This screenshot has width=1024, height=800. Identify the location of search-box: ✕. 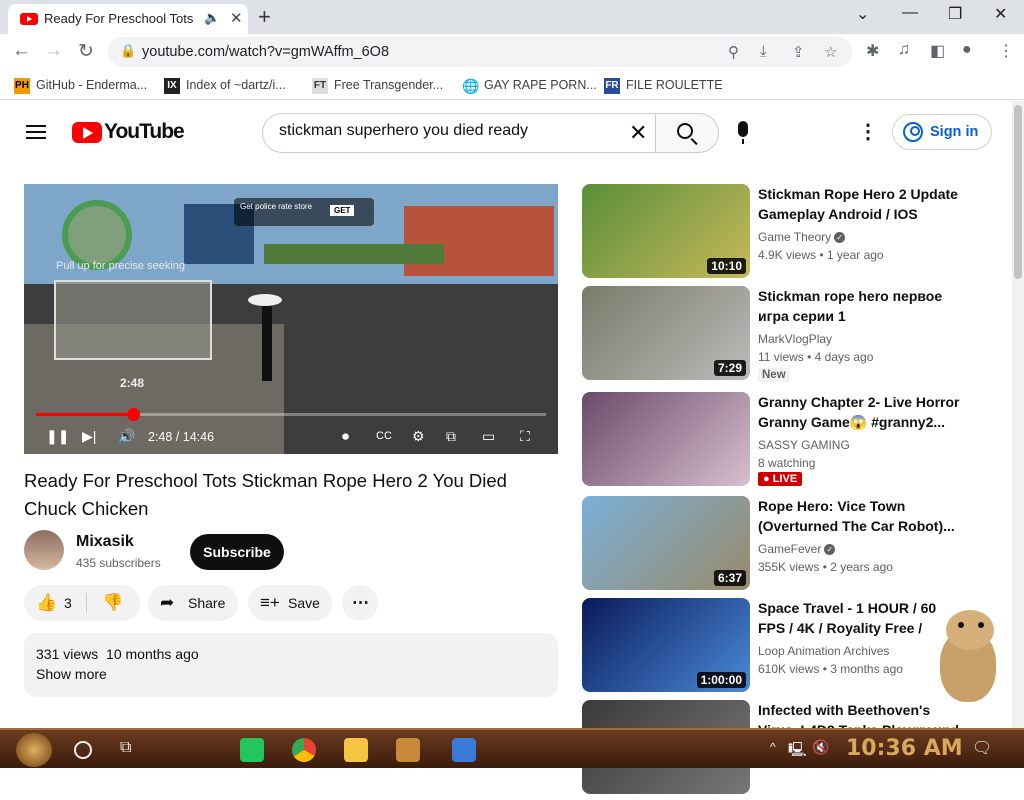
(459, 133).